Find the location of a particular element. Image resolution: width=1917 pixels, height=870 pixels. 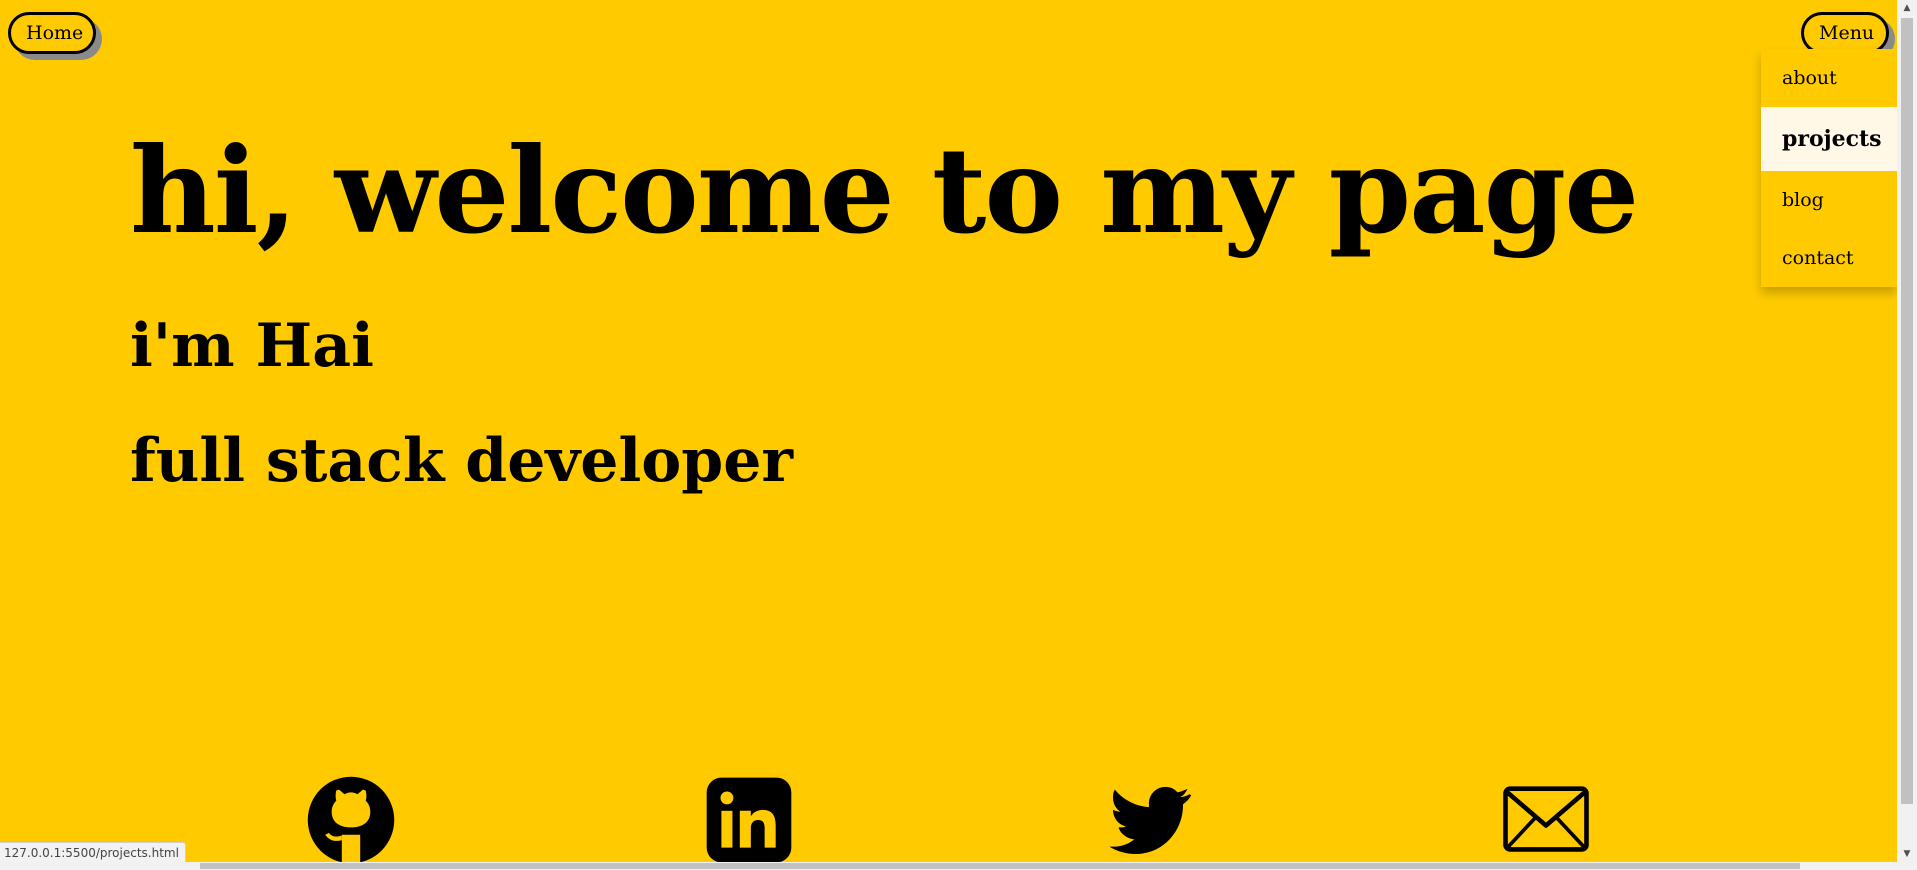

vertical-scroll-thumb is located at coordinates (1907, 411).